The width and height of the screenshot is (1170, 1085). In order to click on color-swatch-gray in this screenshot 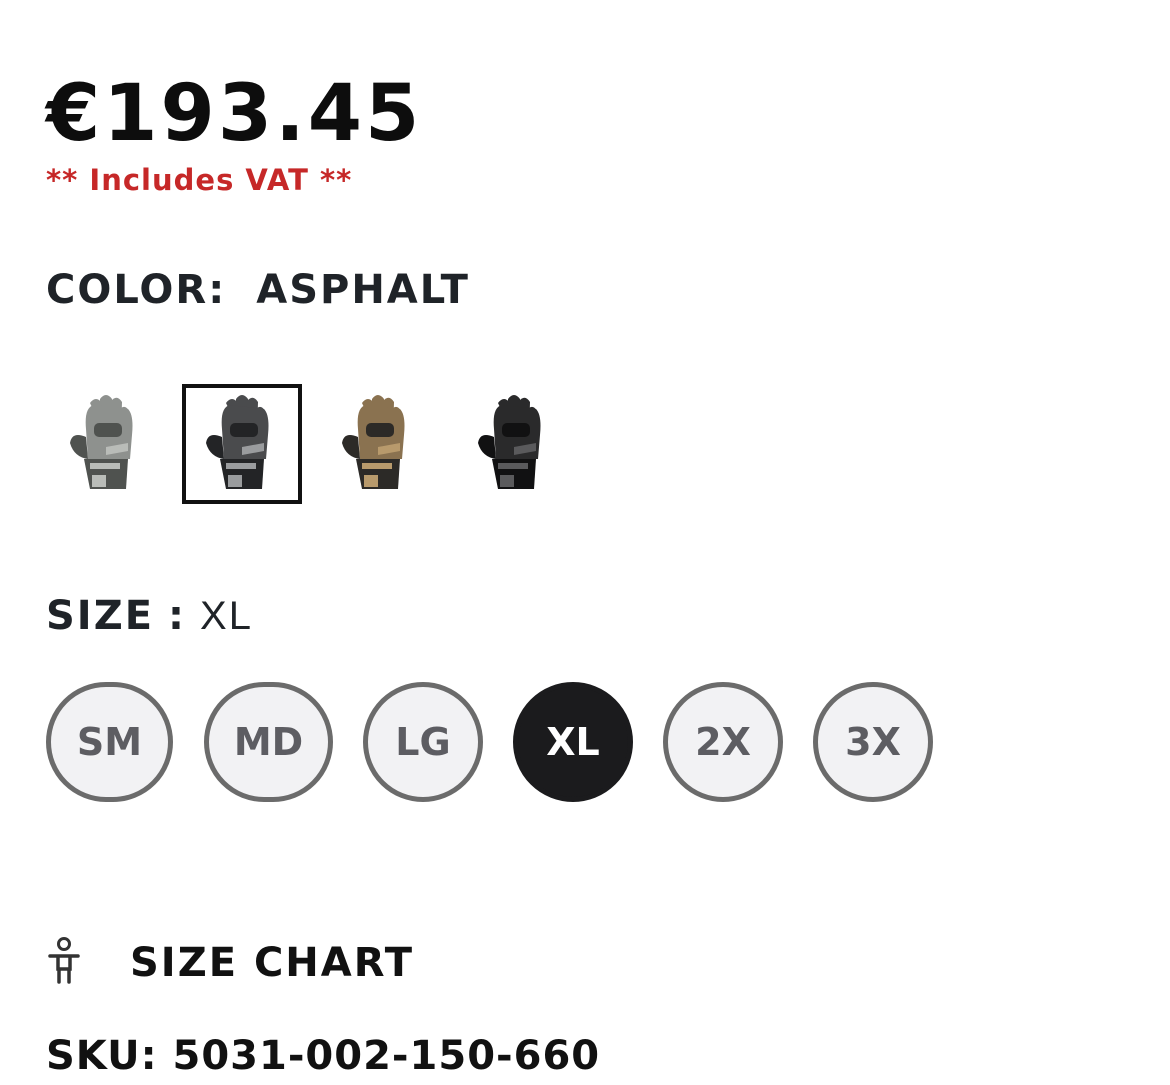, I will do `click(106, 444)`.